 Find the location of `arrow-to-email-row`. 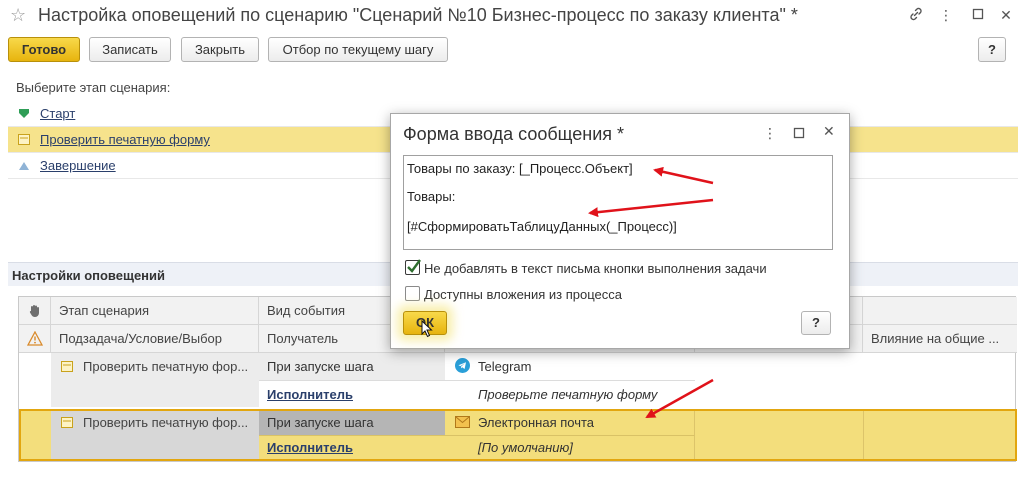

arrow-to-email-row is located at coordinates (679, 398).